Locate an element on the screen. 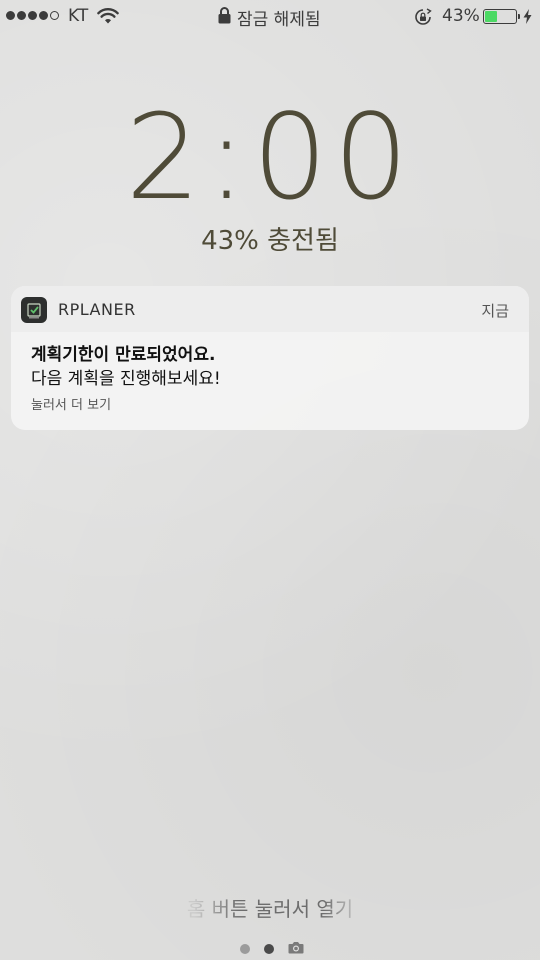 This screenshot has height=960, width=540. page-indicator is located at coordinates (272, 948).